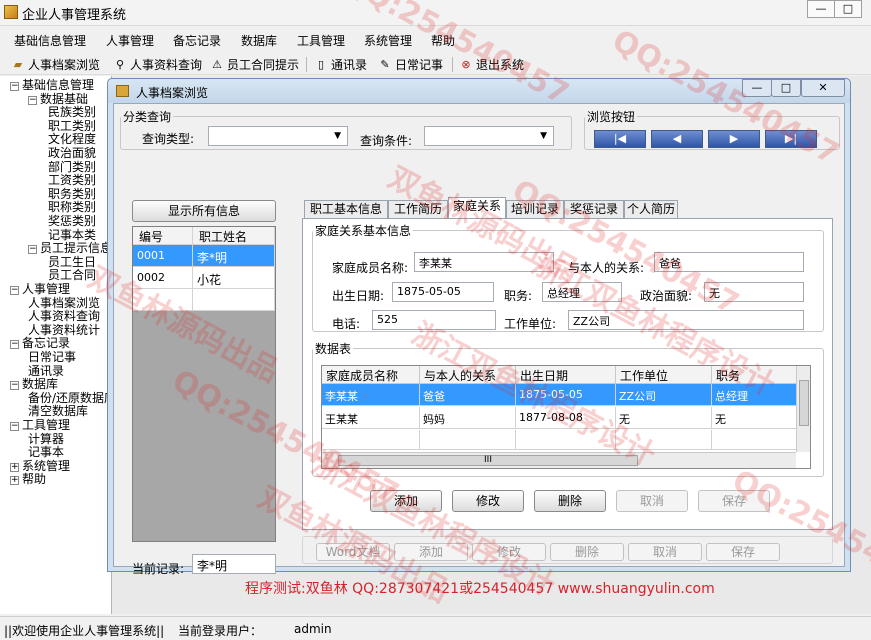 The width and height of the screenshot is (871, 640). Describe the element at coordinates (743, 552) in the screenshot. I see `bottom-save-button: 保存` at that location.